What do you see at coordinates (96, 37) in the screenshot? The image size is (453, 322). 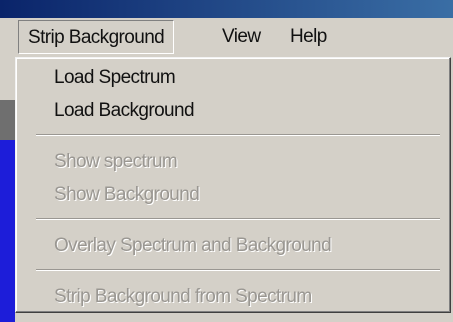 I see `menu-strip-background: Strip Background` at bounding box center [96, 37].